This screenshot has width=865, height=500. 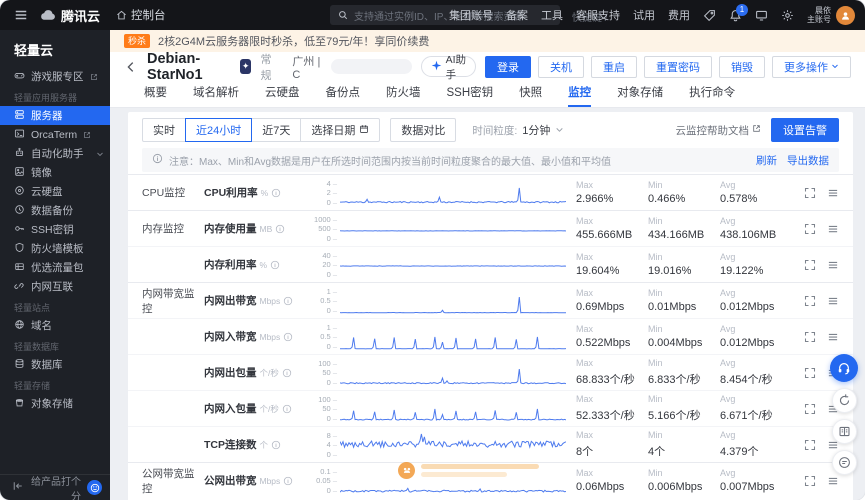 I want to click on notification-bell-icon: 1, so click(x=738, y=12).